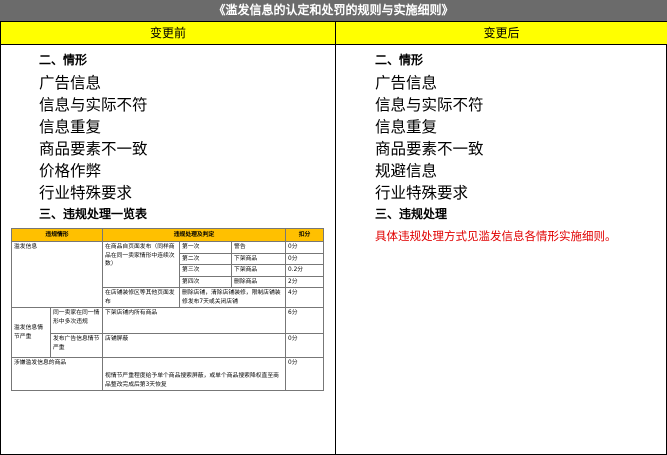 This screenshot has height=455, width=667. What do you see at coordinates (206, 281) in the screenshot?
I see `table-cell: 第四次` at bounding box center [206, 281].